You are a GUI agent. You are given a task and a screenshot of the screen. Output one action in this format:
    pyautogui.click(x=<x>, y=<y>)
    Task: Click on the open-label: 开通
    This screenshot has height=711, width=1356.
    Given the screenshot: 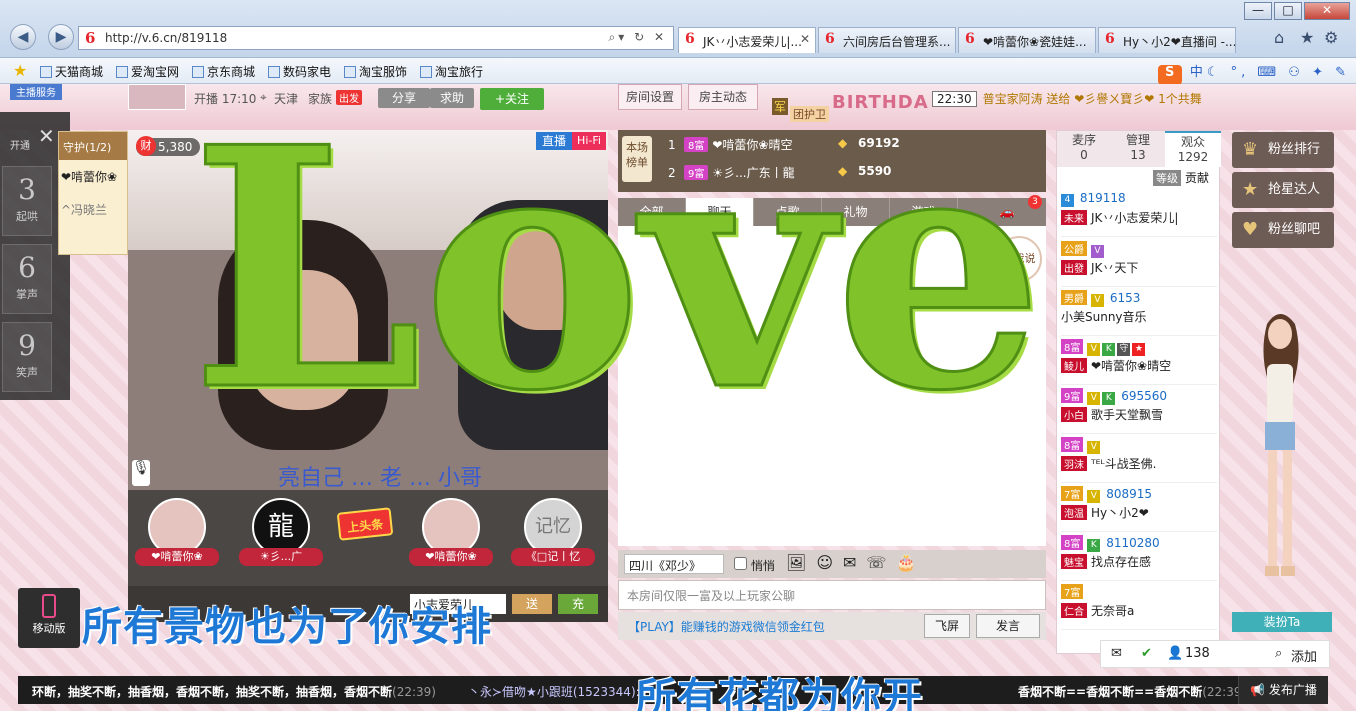 What is the action you would take?
    pyautogui.click(x=30, y=146)
    